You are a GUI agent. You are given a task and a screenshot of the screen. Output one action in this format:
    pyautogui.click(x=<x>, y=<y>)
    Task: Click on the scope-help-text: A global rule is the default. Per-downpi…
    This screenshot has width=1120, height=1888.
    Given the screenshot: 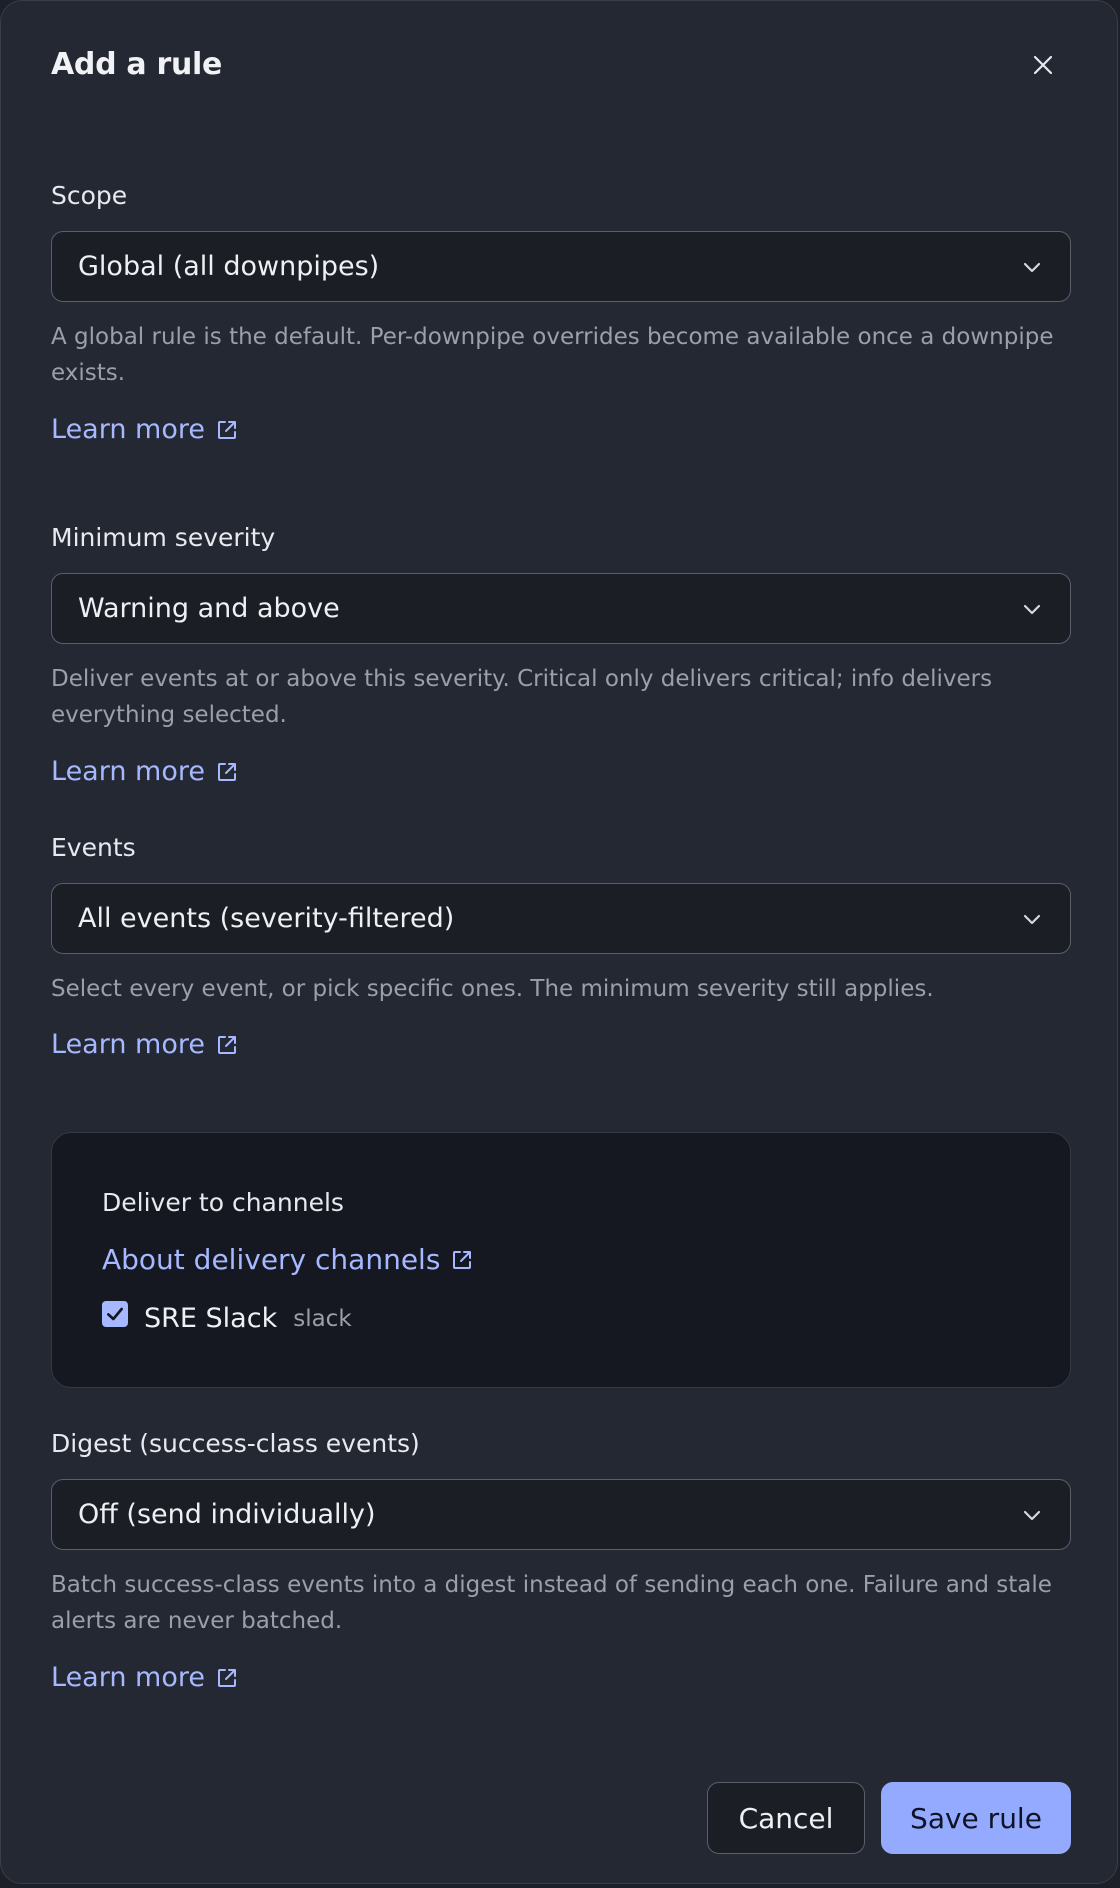 What is the action you would take?
    pyautogui.click(x=552, y=355)
    